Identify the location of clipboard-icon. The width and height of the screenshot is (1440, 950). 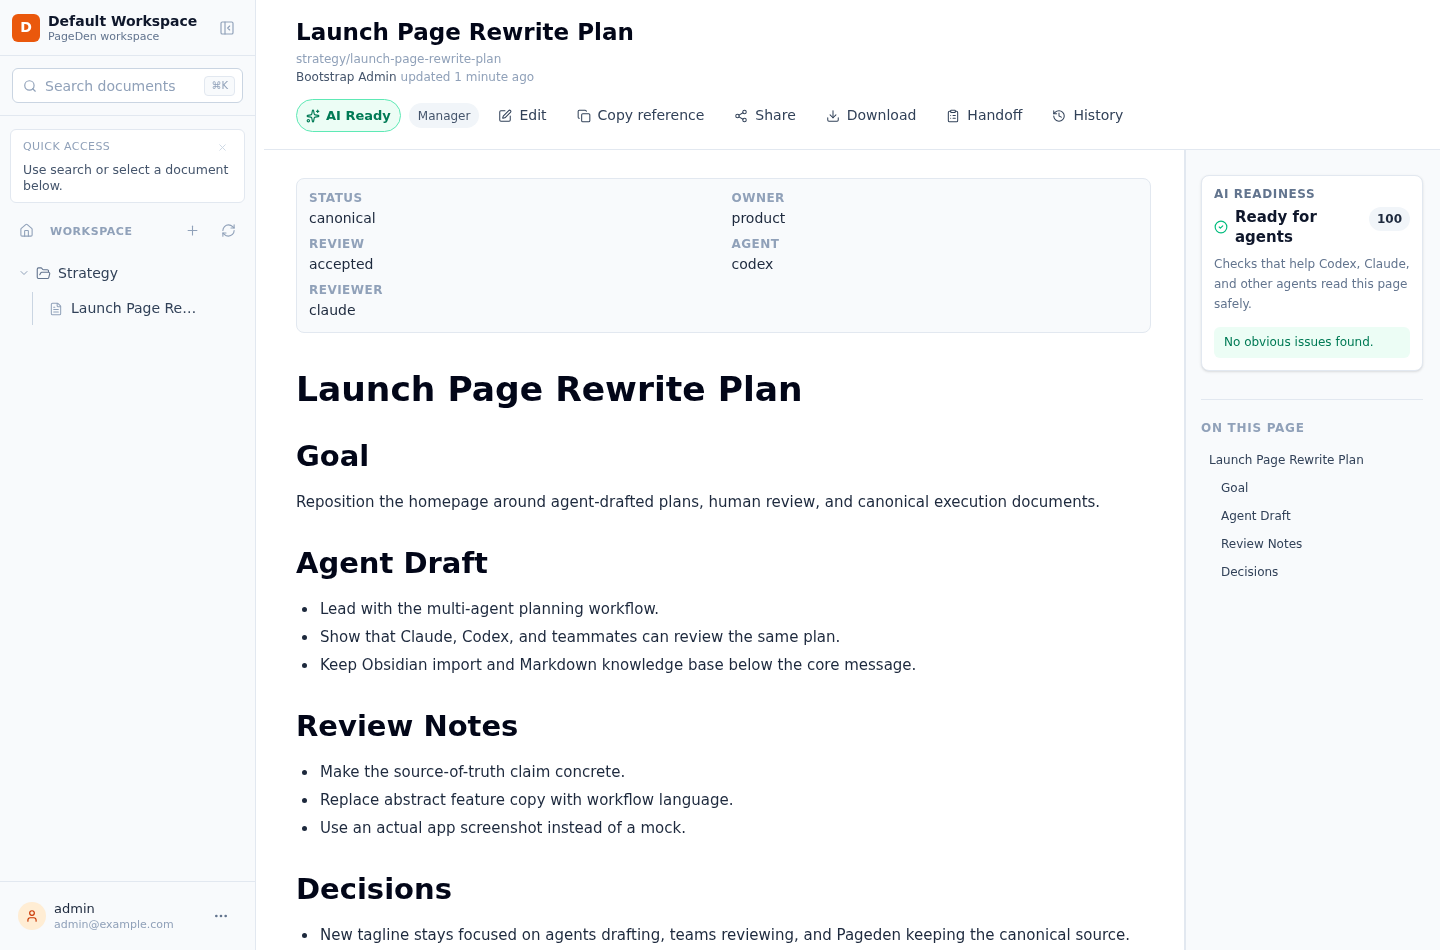
(953, 115).